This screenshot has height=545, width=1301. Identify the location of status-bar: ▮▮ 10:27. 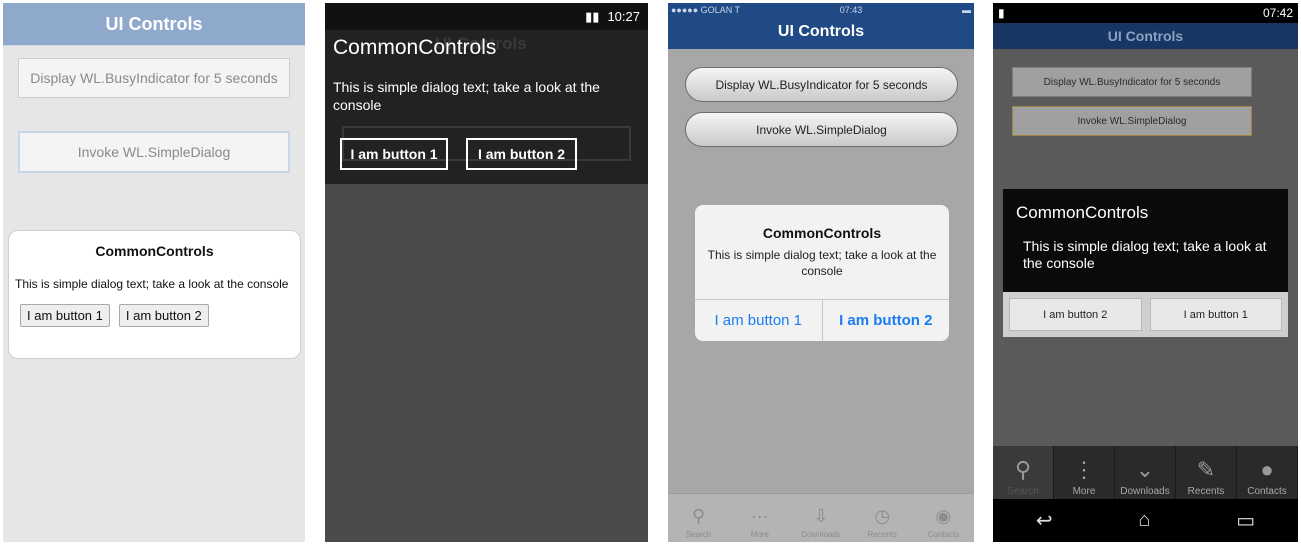
(486, 16).